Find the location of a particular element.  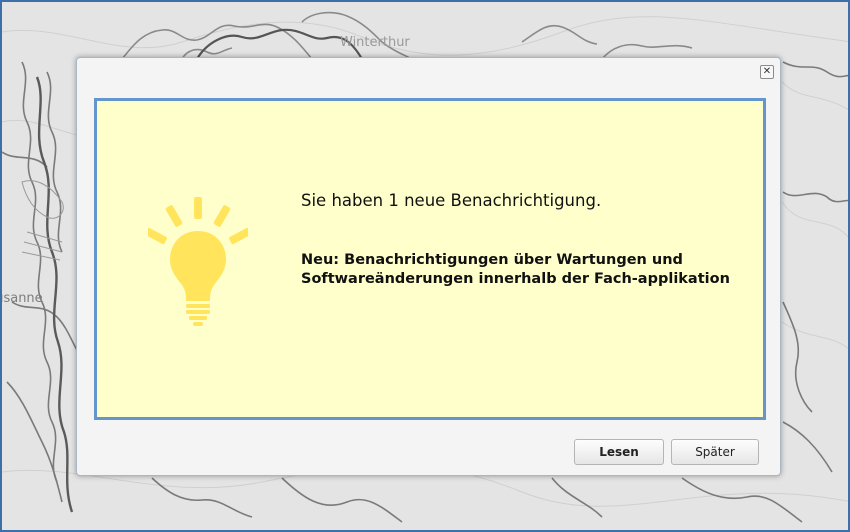

map-label-lausanne: Lausanne is located at coordinates (22, 298).